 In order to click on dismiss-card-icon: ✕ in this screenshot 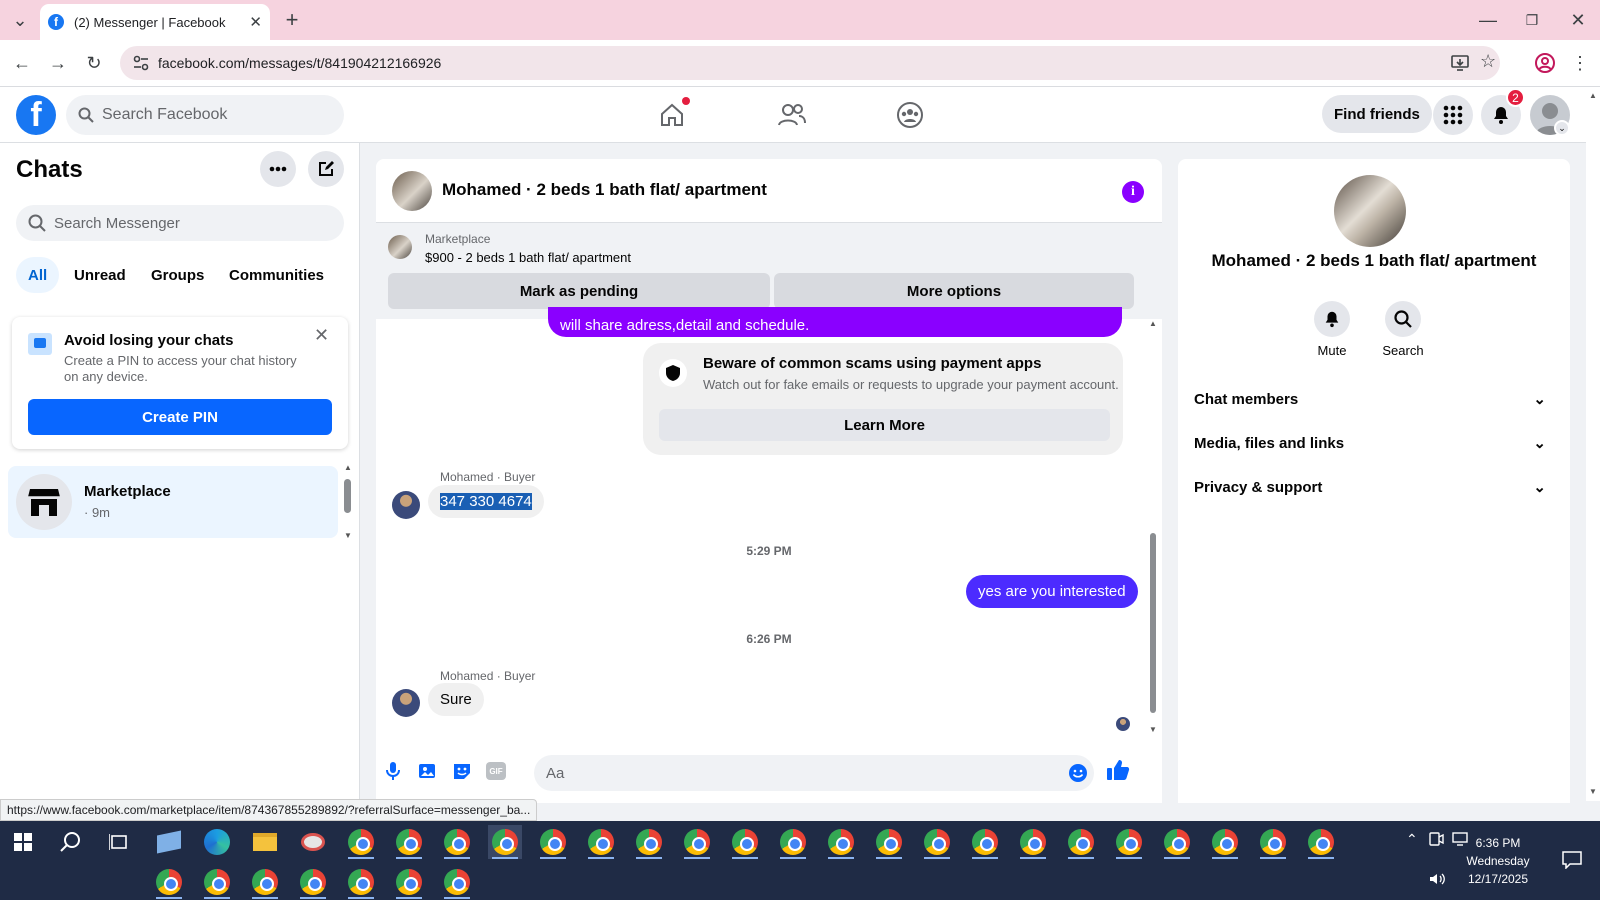, I will do `click(321, 335)`.